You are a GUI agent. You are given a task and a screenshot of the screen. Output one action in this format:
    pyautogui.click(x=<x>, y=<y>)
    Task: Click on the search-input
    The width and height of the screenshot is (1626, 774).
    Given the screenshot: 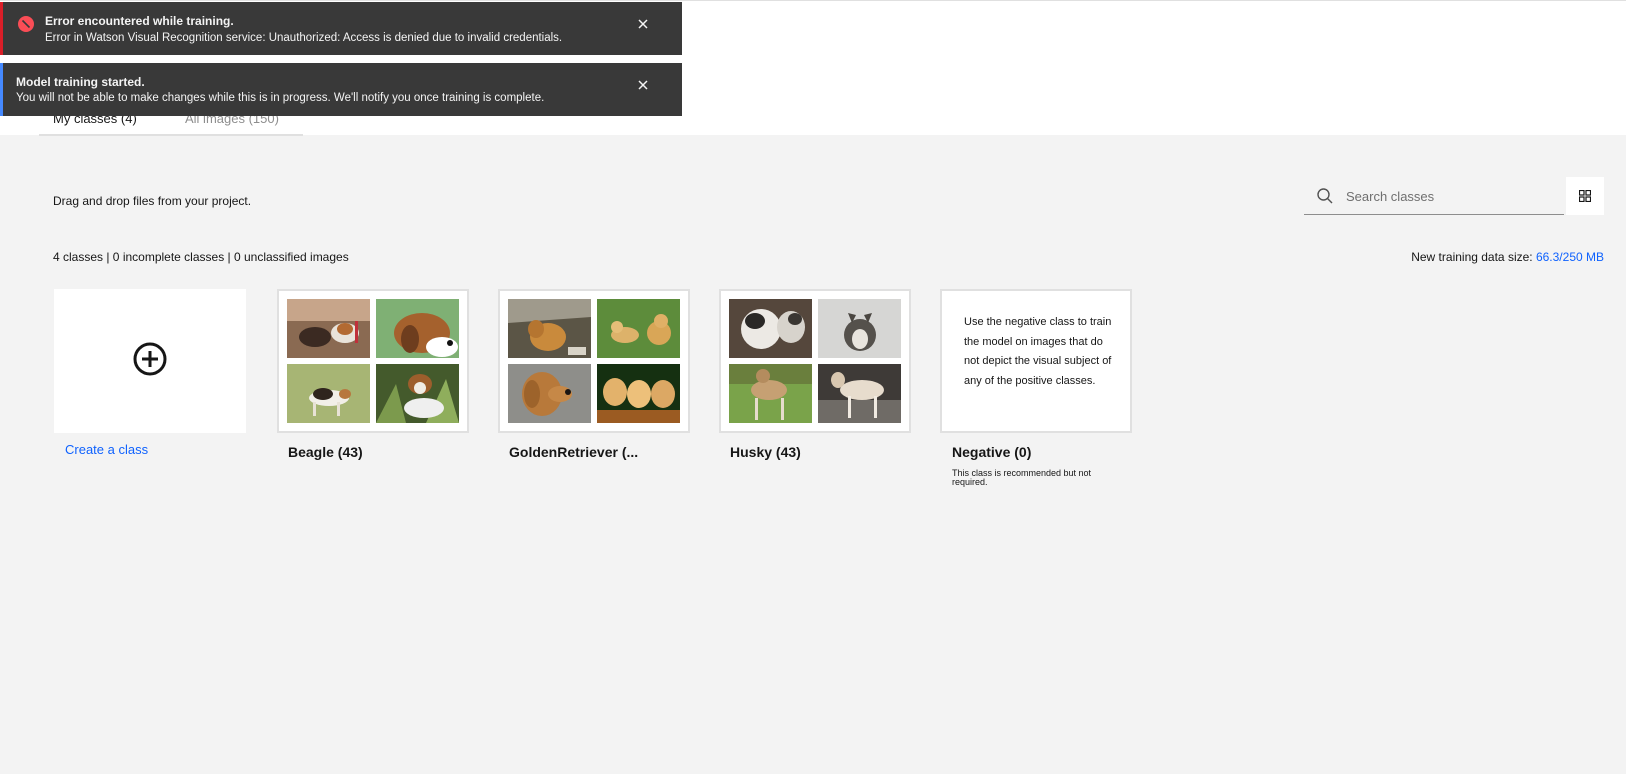 What is the action you would take?
    pyautogui.click(x=1451, y=196)
    